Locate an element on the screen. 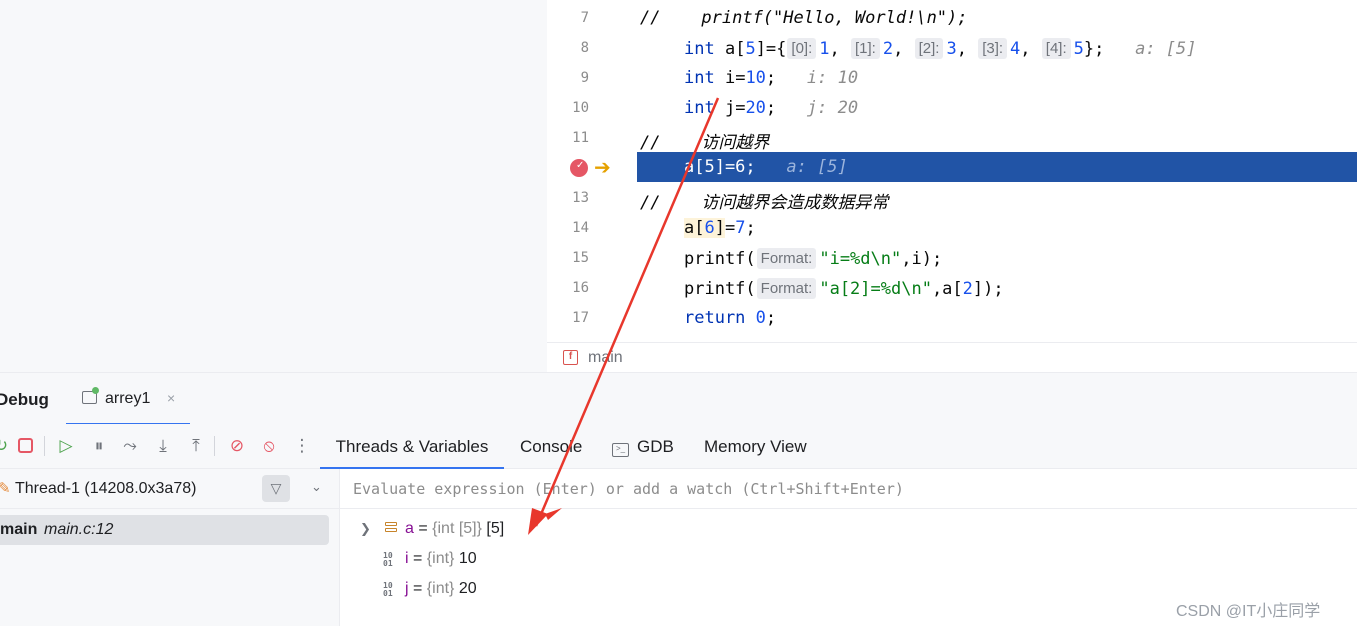 The height and width of the screenshot is (626, 1357). line-code: a[6]=7; is located at coordinates (720, 228).